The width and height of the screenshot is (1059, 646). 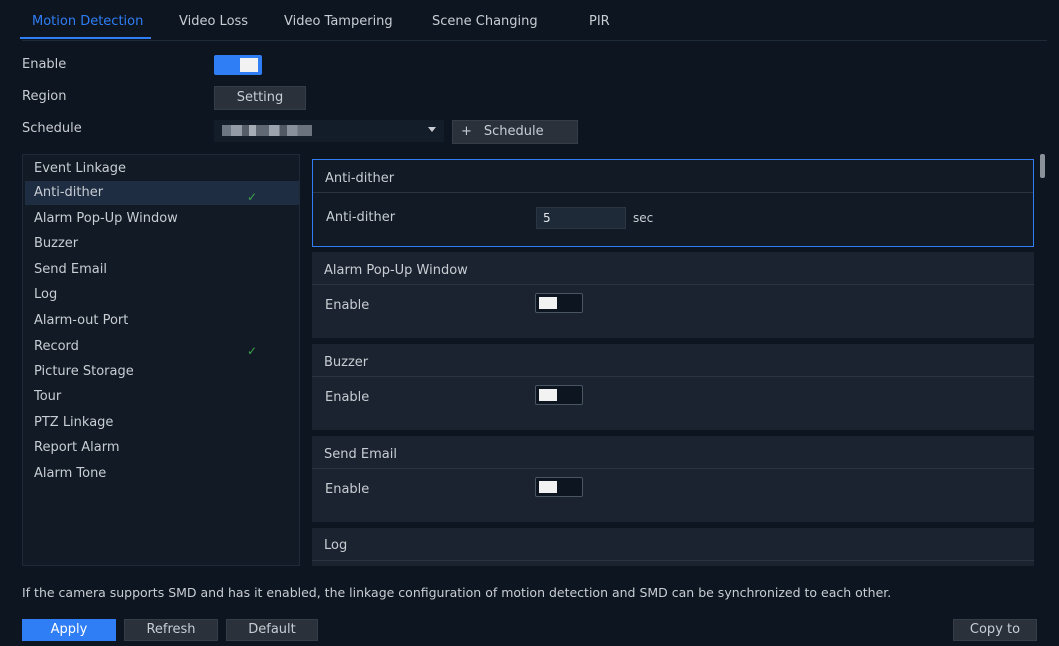 I want to click on linkage-item-alarm-popup: Alarm Pop-Up Window, so click(x=162, y=219).